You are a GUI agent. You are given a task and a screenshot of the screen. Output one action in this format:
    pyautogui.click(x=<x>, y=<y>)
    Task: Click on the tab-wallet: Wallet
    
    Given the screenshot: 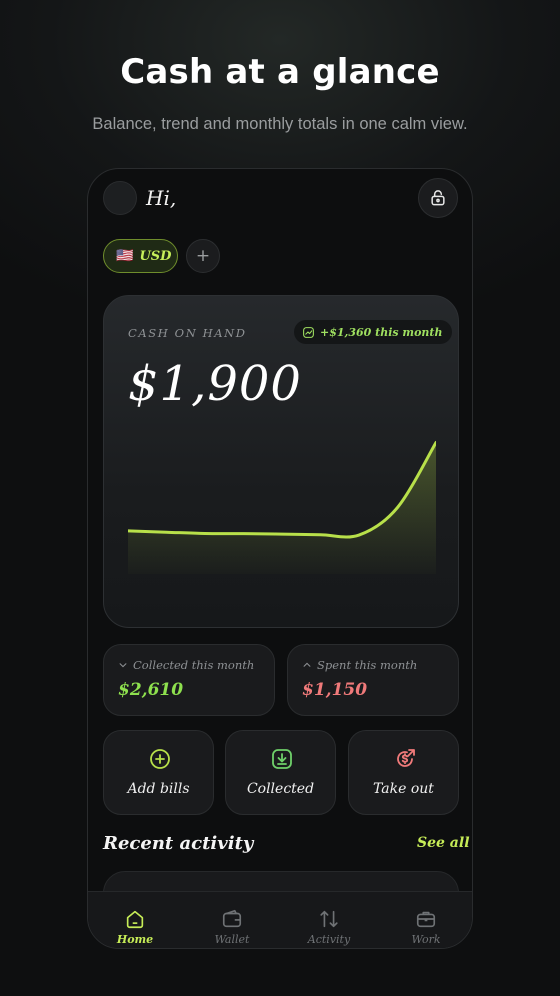 What is the action you would take?
    pyautogui.click(x=232, y=920)
    